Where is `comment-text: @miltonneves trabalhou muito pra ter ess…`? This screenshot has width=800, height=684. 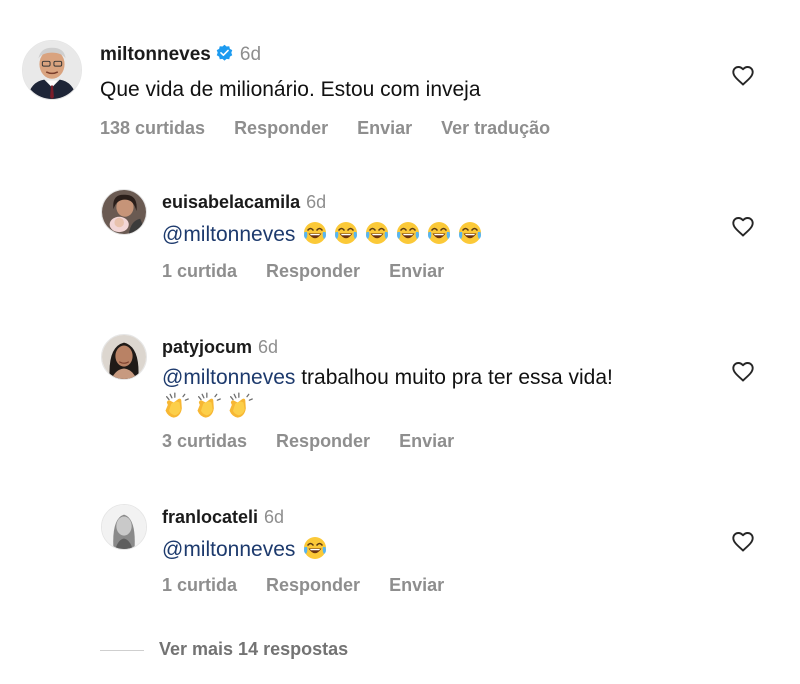 comment-text: @miltonneves trabalhou muito pra ter ess… is located at coordinates (387, 378).